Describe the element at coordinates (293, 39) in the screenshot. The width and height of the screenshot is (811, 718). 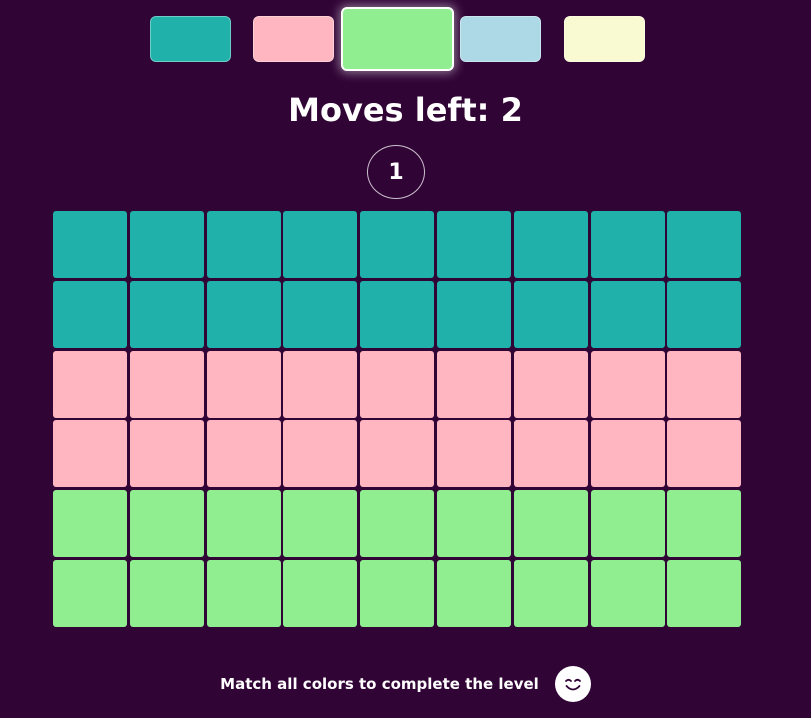
I see `color-swatch-pink` at that location.